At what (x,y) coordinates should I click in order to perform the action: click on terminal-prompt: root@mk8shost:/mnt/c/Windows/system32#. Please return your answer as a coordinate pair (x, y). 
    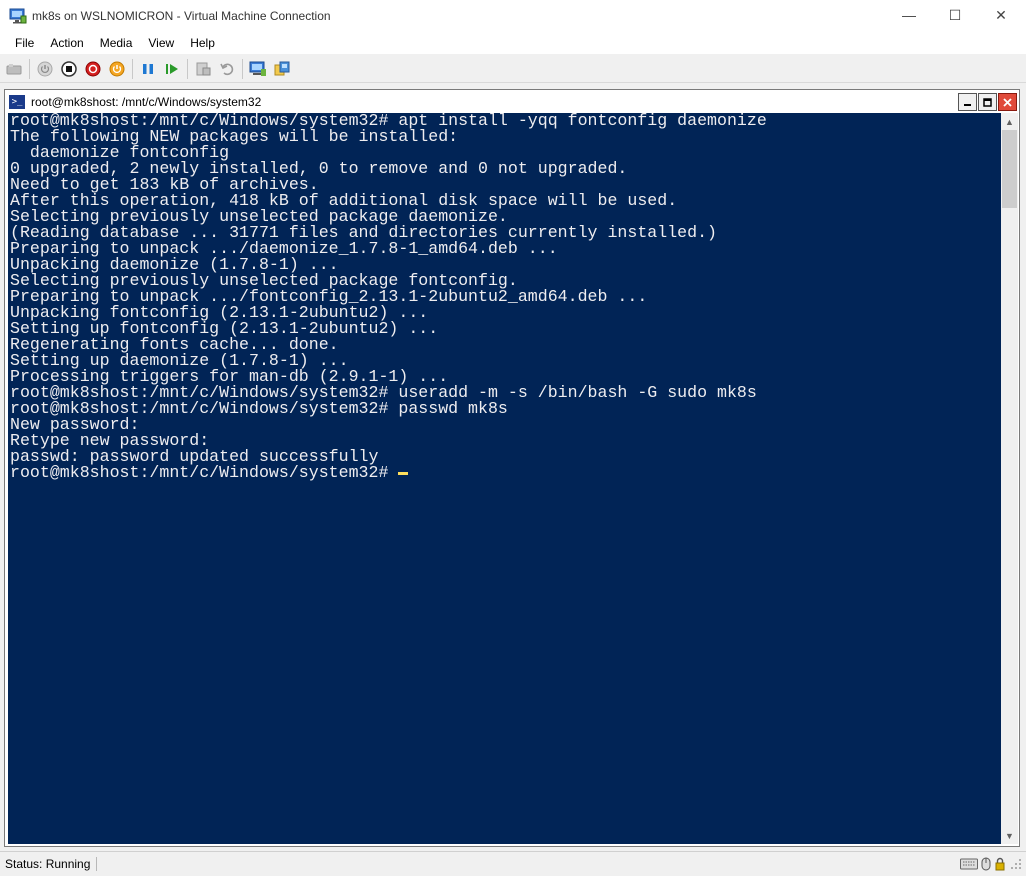
    Looking at the image, I should click on (204, 472).